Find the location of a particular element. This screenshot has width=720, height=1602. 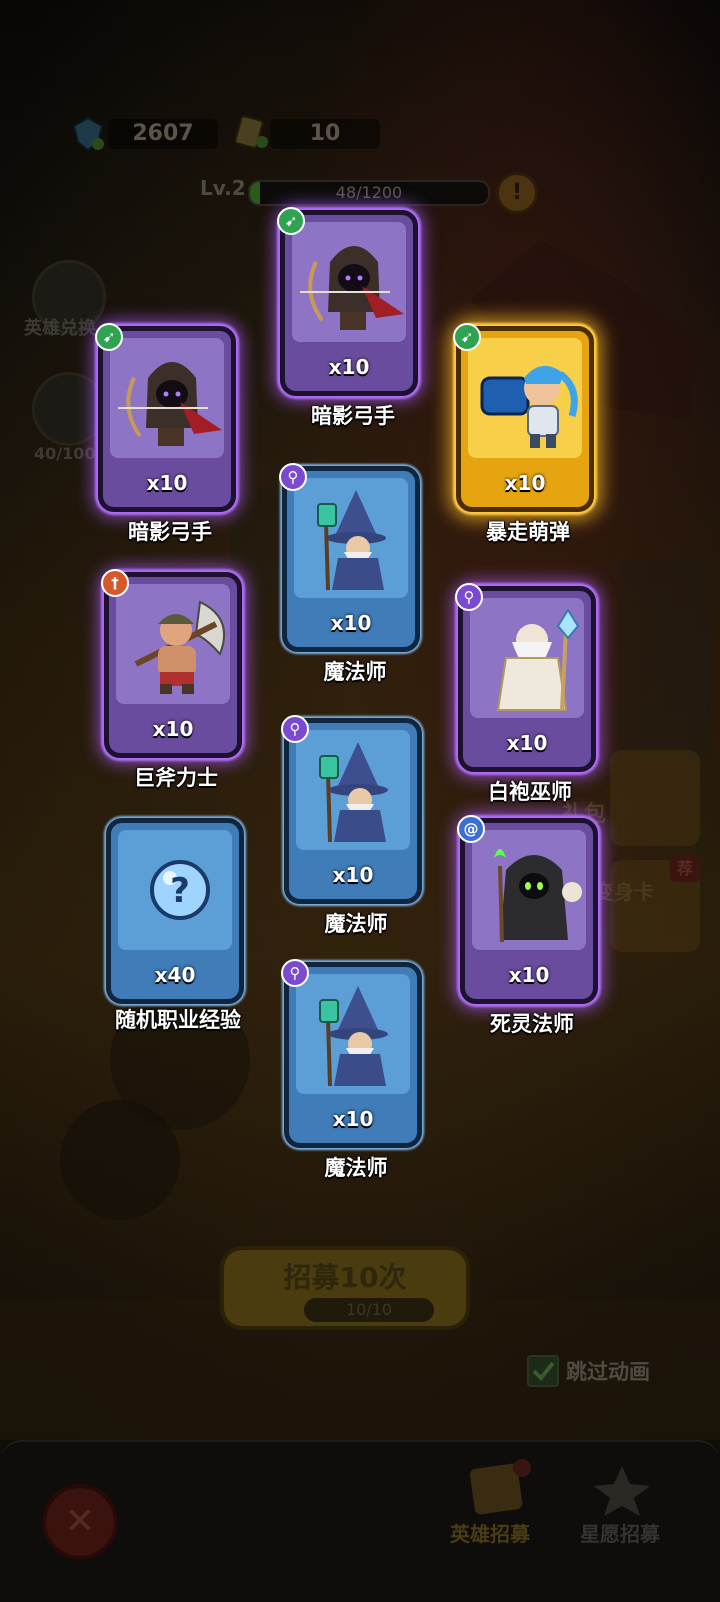

level-progress-bar: 48/1200 is located at coordinates (369, 193).